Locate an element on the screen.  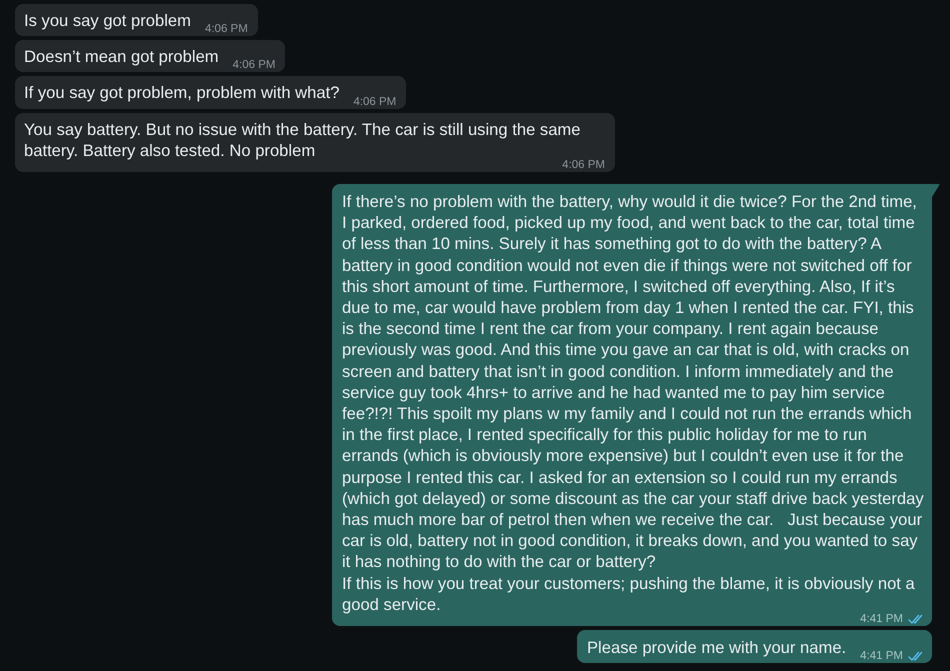
message-text: If you say got problem, problem with what? is located at coordinates (182, 93).